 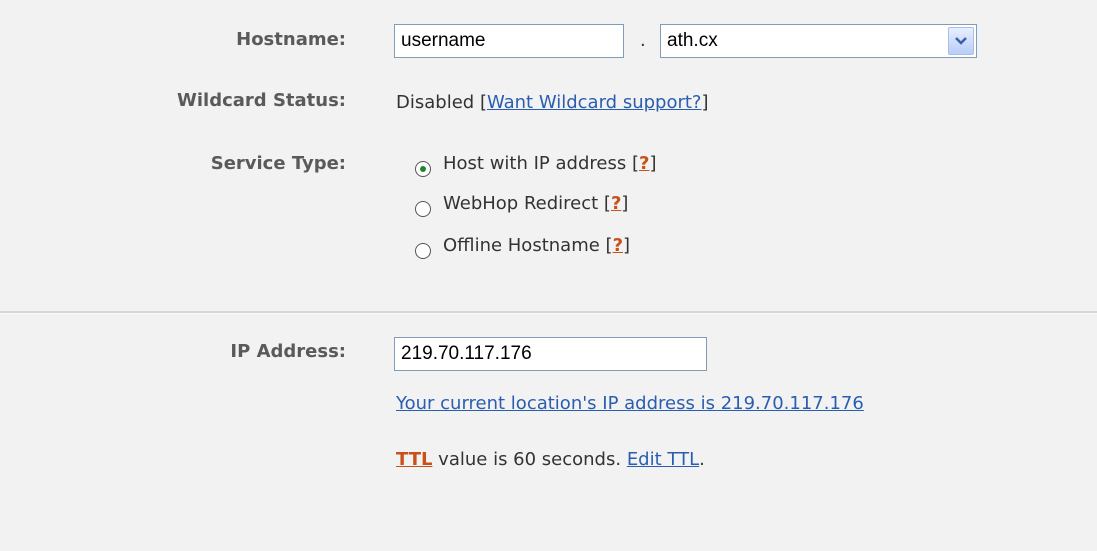 I want to click on service-type-label: Service Type:, so click(x=278, y=163).